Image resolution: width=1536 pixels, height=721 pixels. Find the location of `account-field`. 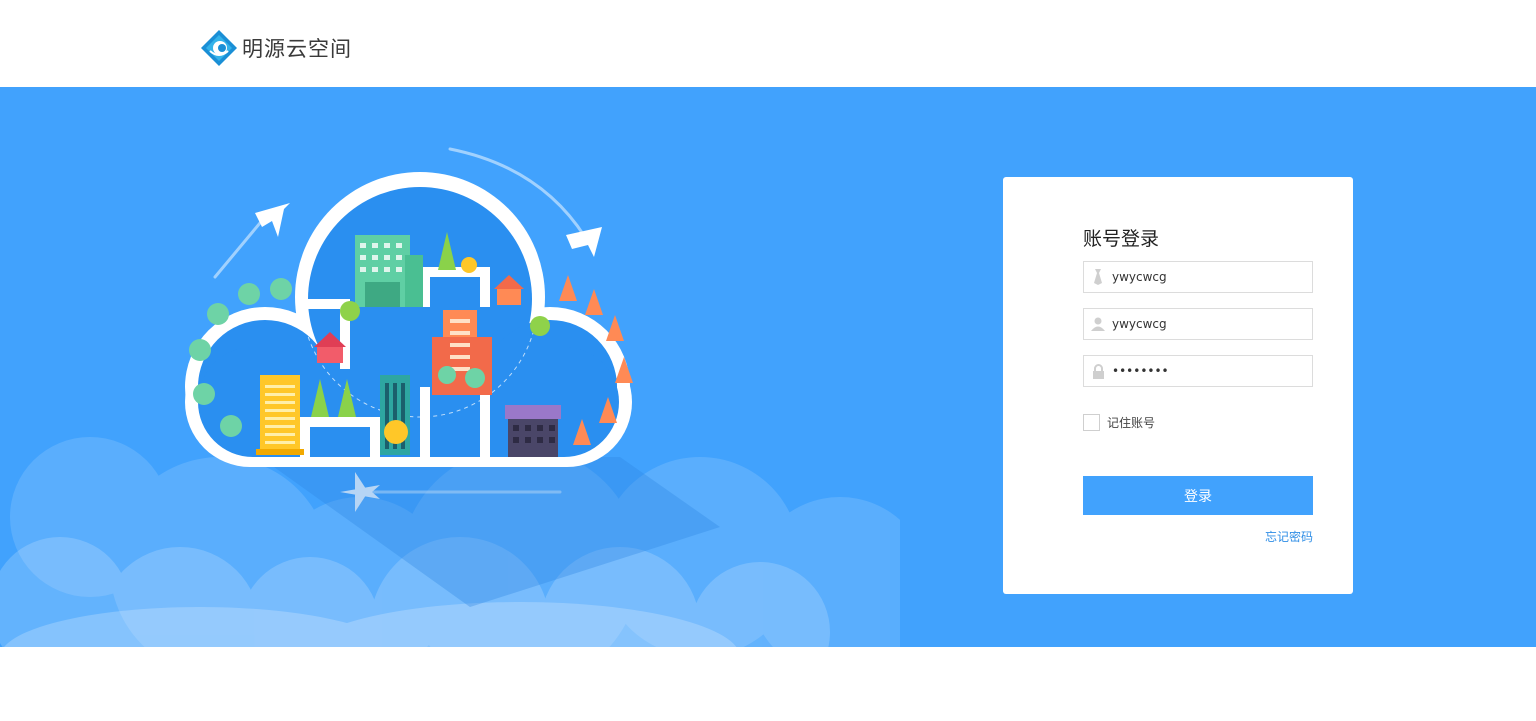

account-field is located at coordinates (1198, 277).